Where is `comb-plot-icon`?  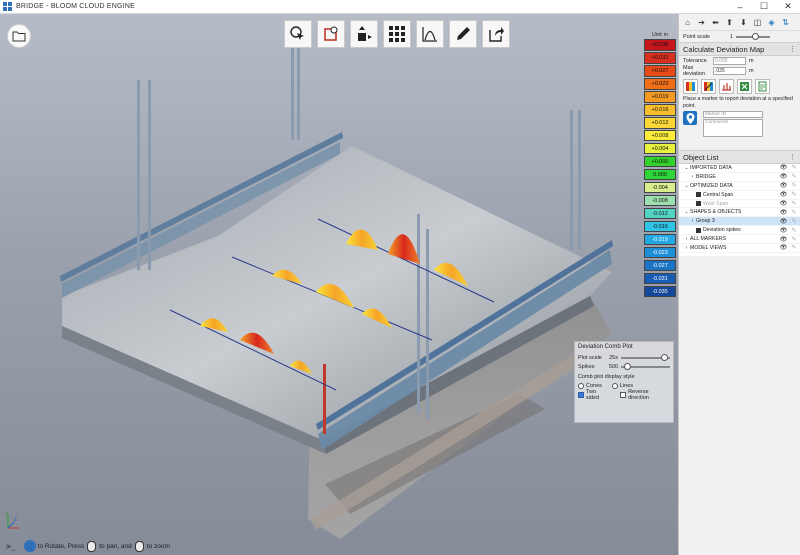
comb-plot-icon is located at coordinates (726, 87).